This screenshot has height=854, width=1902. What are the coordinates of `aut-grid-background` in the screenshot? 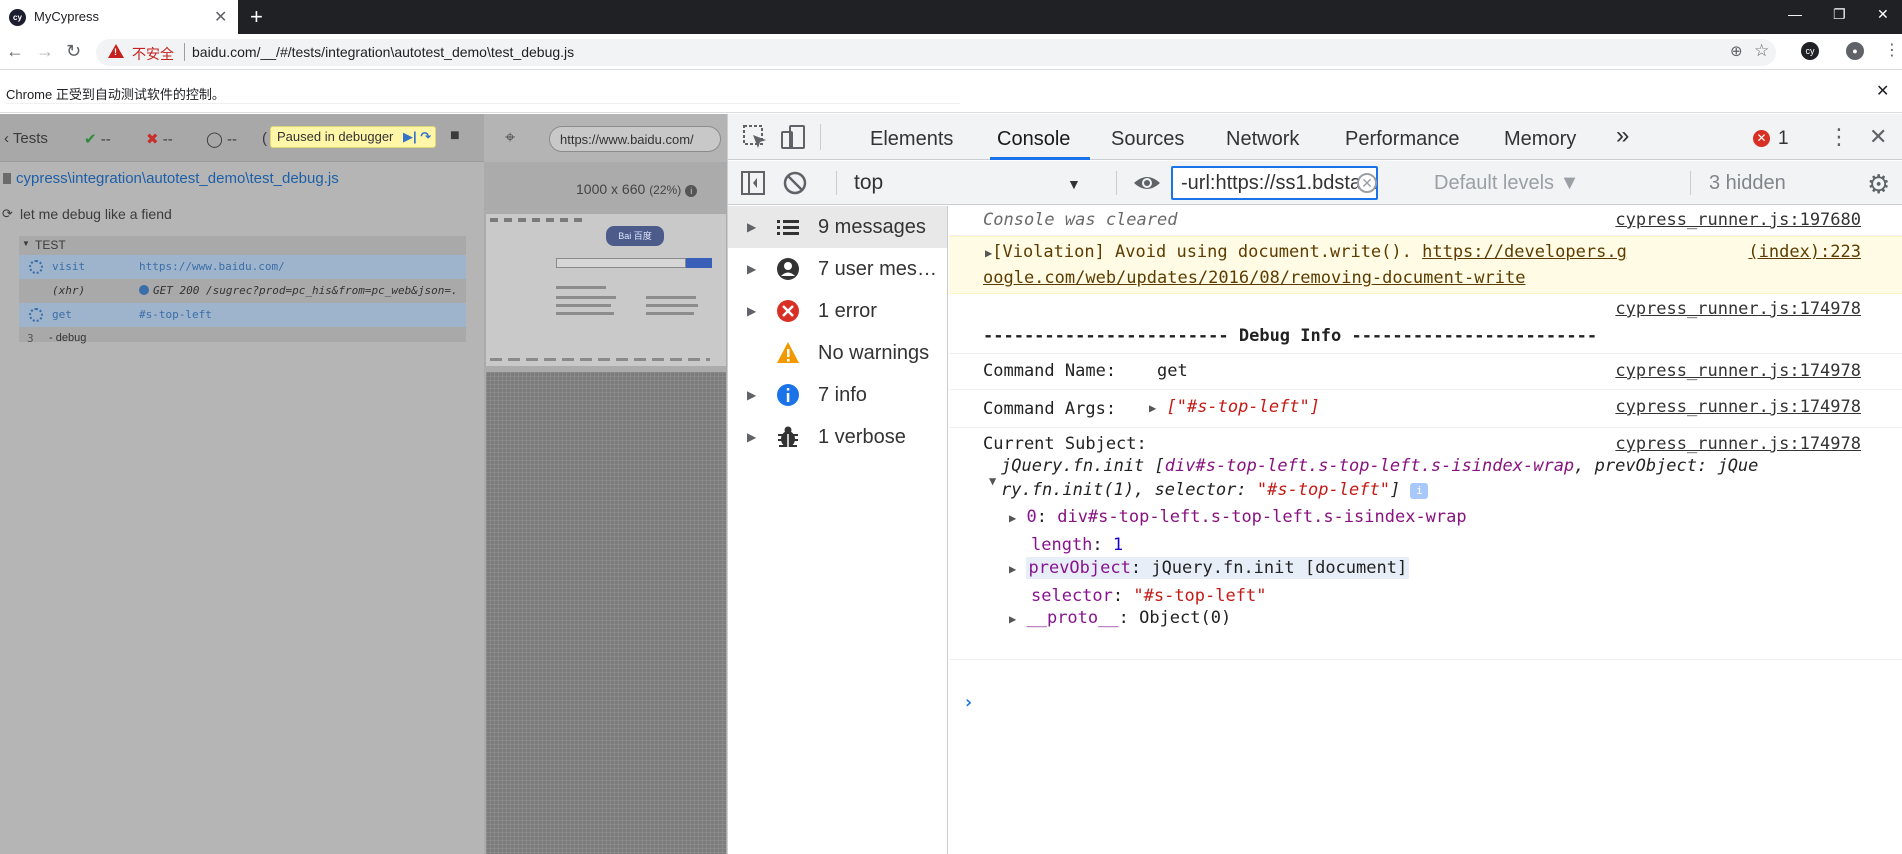 It's located at (606, 613).